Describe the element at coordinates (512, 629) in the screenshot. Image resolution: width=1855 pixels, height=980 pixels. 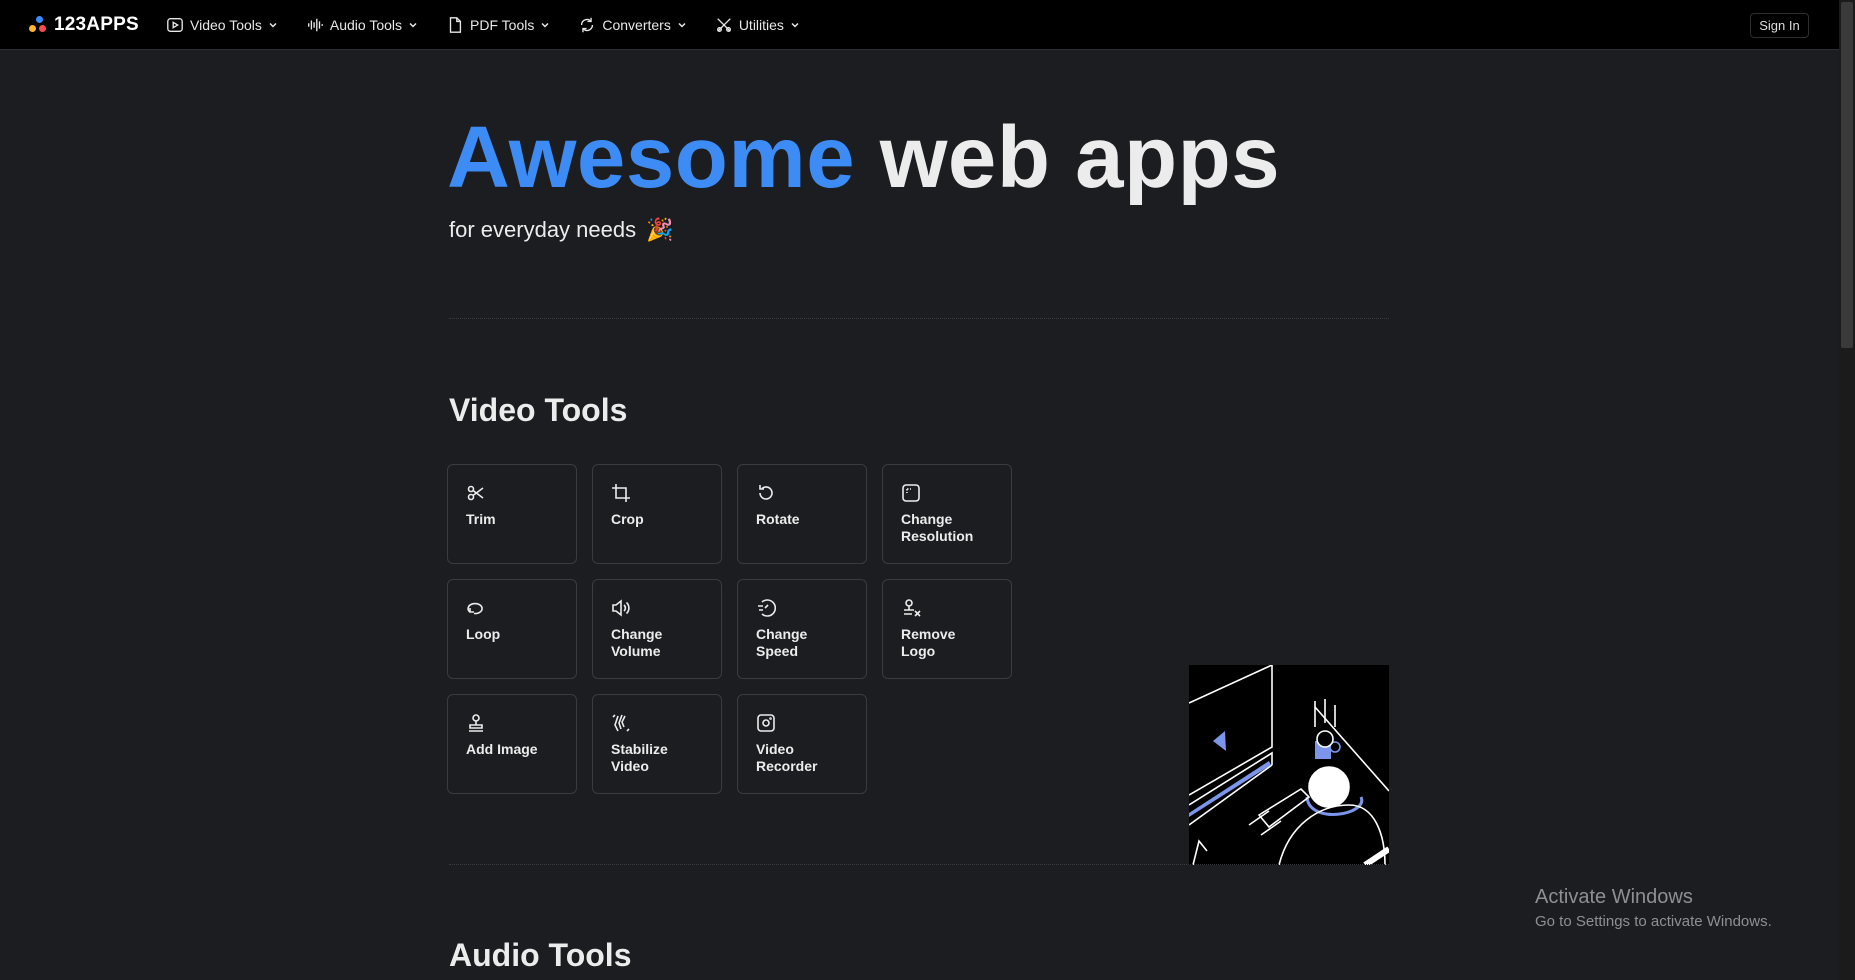
I see `tool-card-loop: Loop` at that location.